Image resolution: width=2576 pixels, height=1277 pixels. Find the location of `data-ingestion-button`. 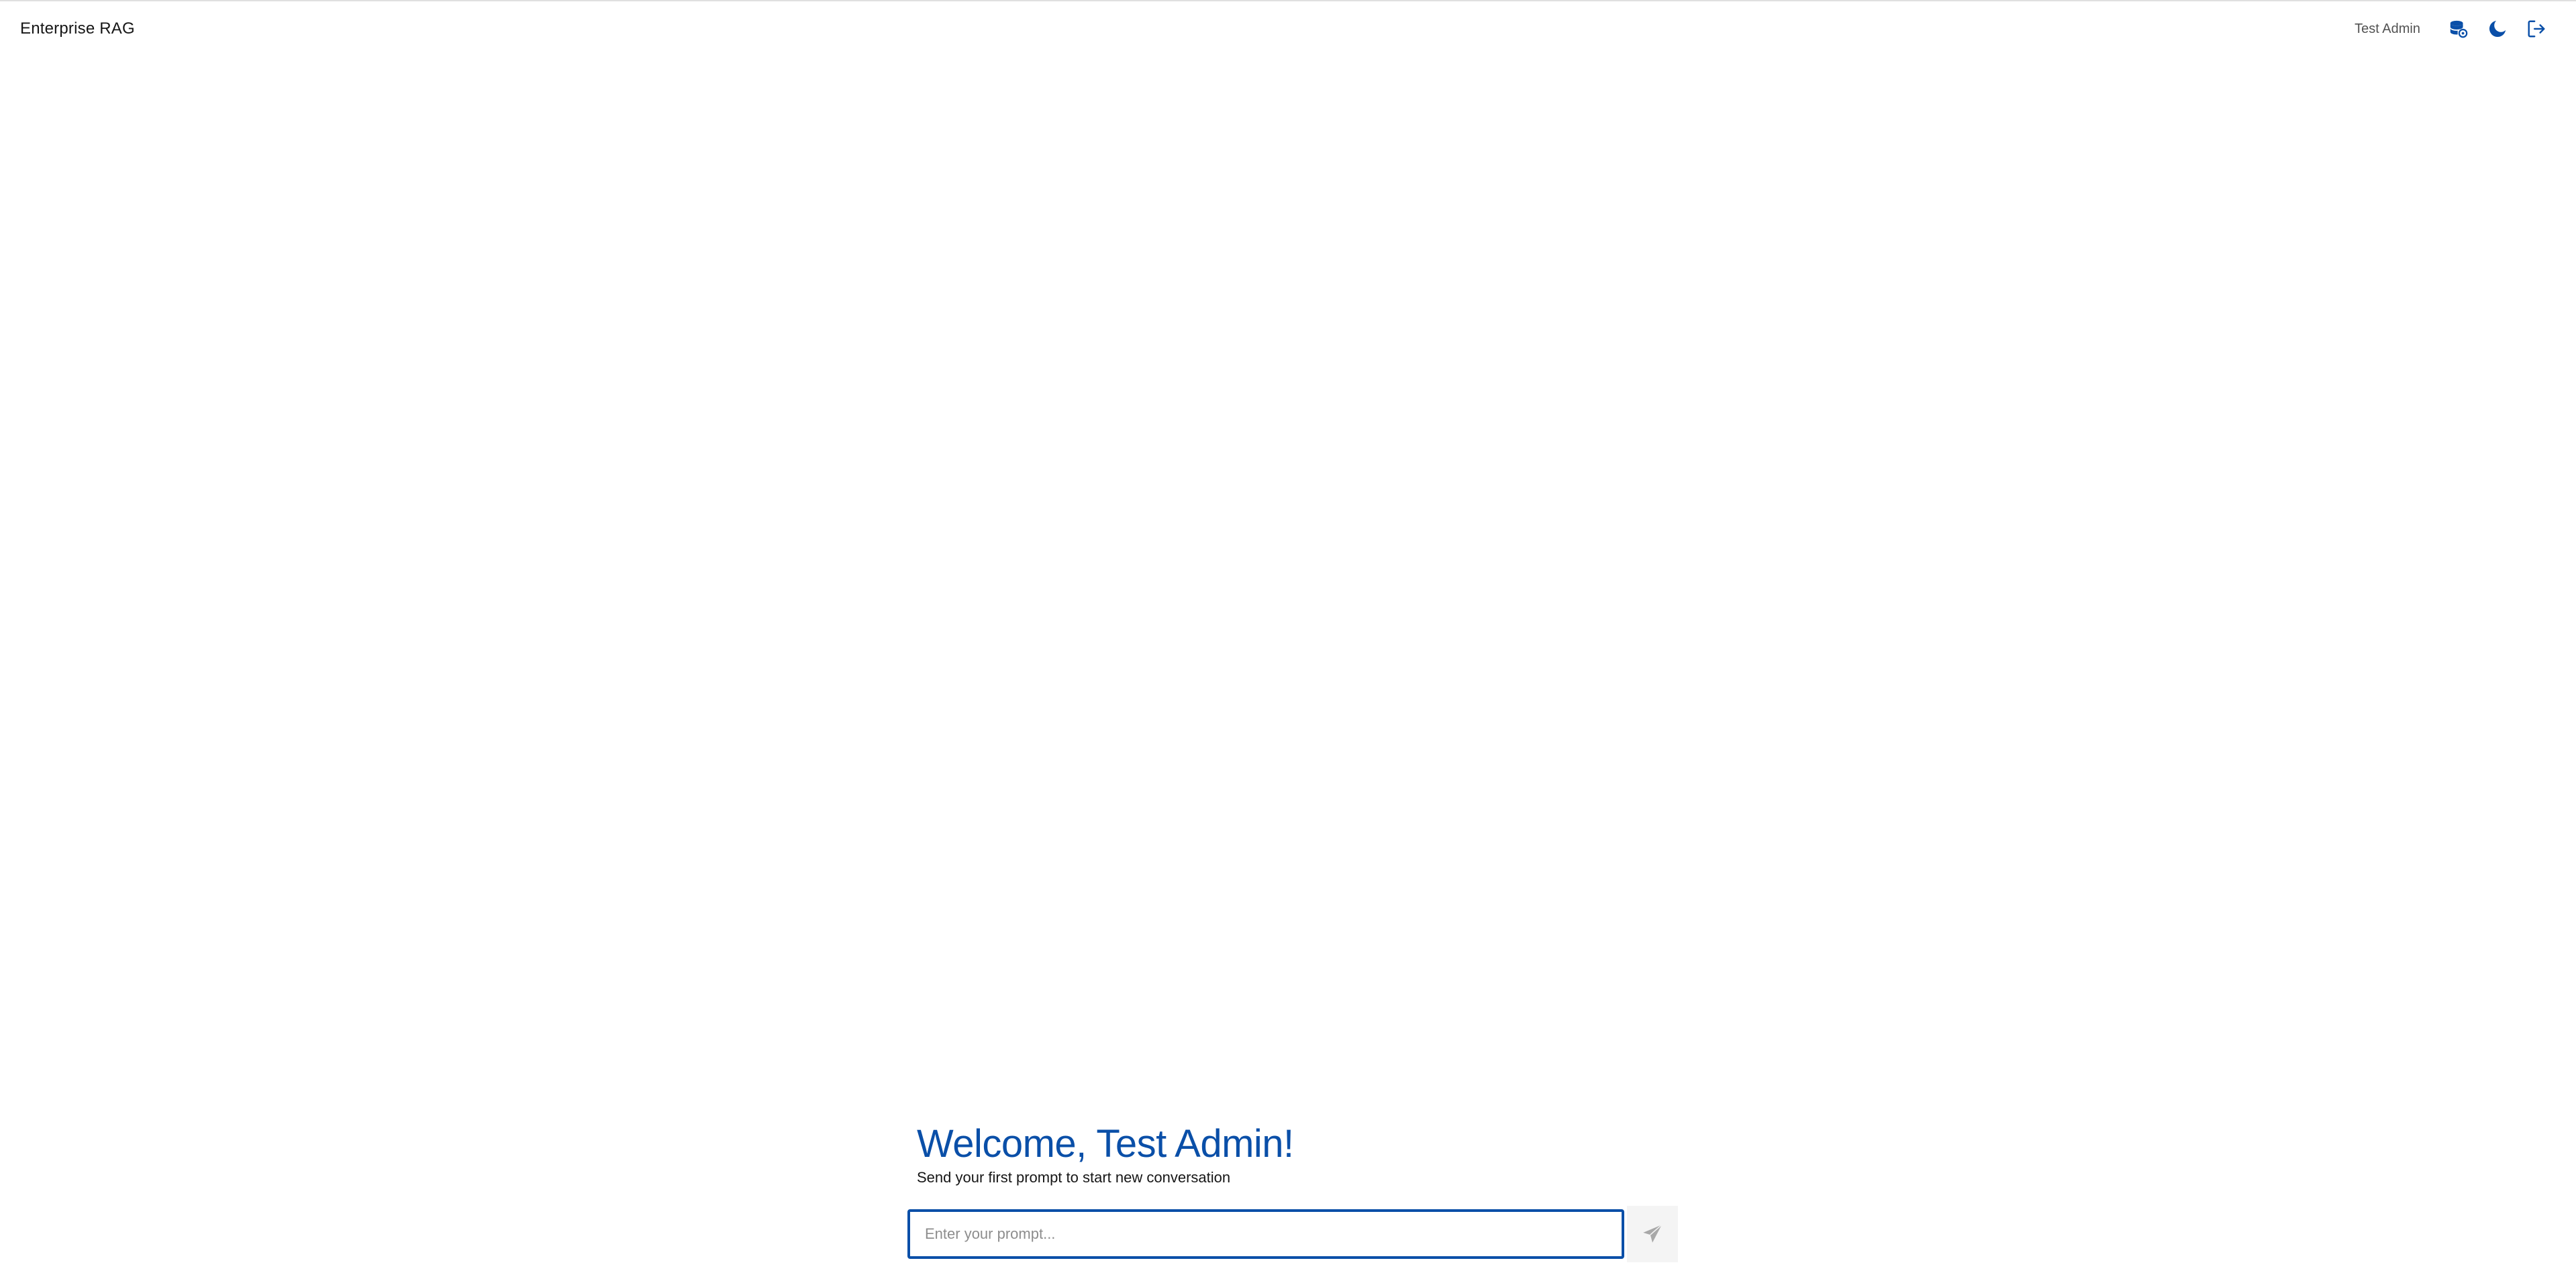

data-ingestion-button is located at coordinates (2458, 28).